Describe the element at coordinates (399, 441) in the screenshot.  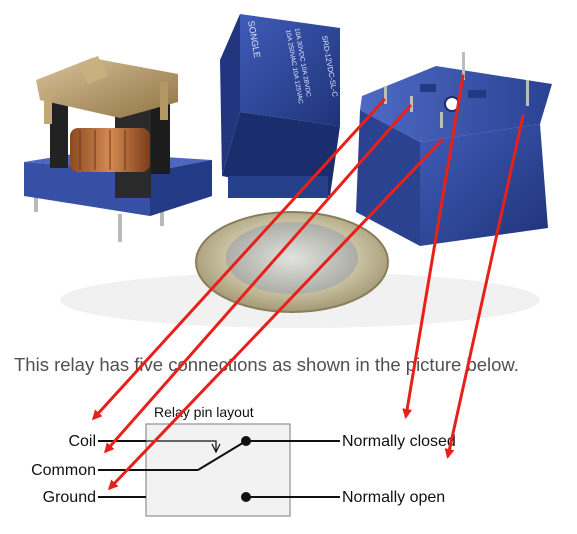
I see `label-normally-closed: Normally closed` at that location.